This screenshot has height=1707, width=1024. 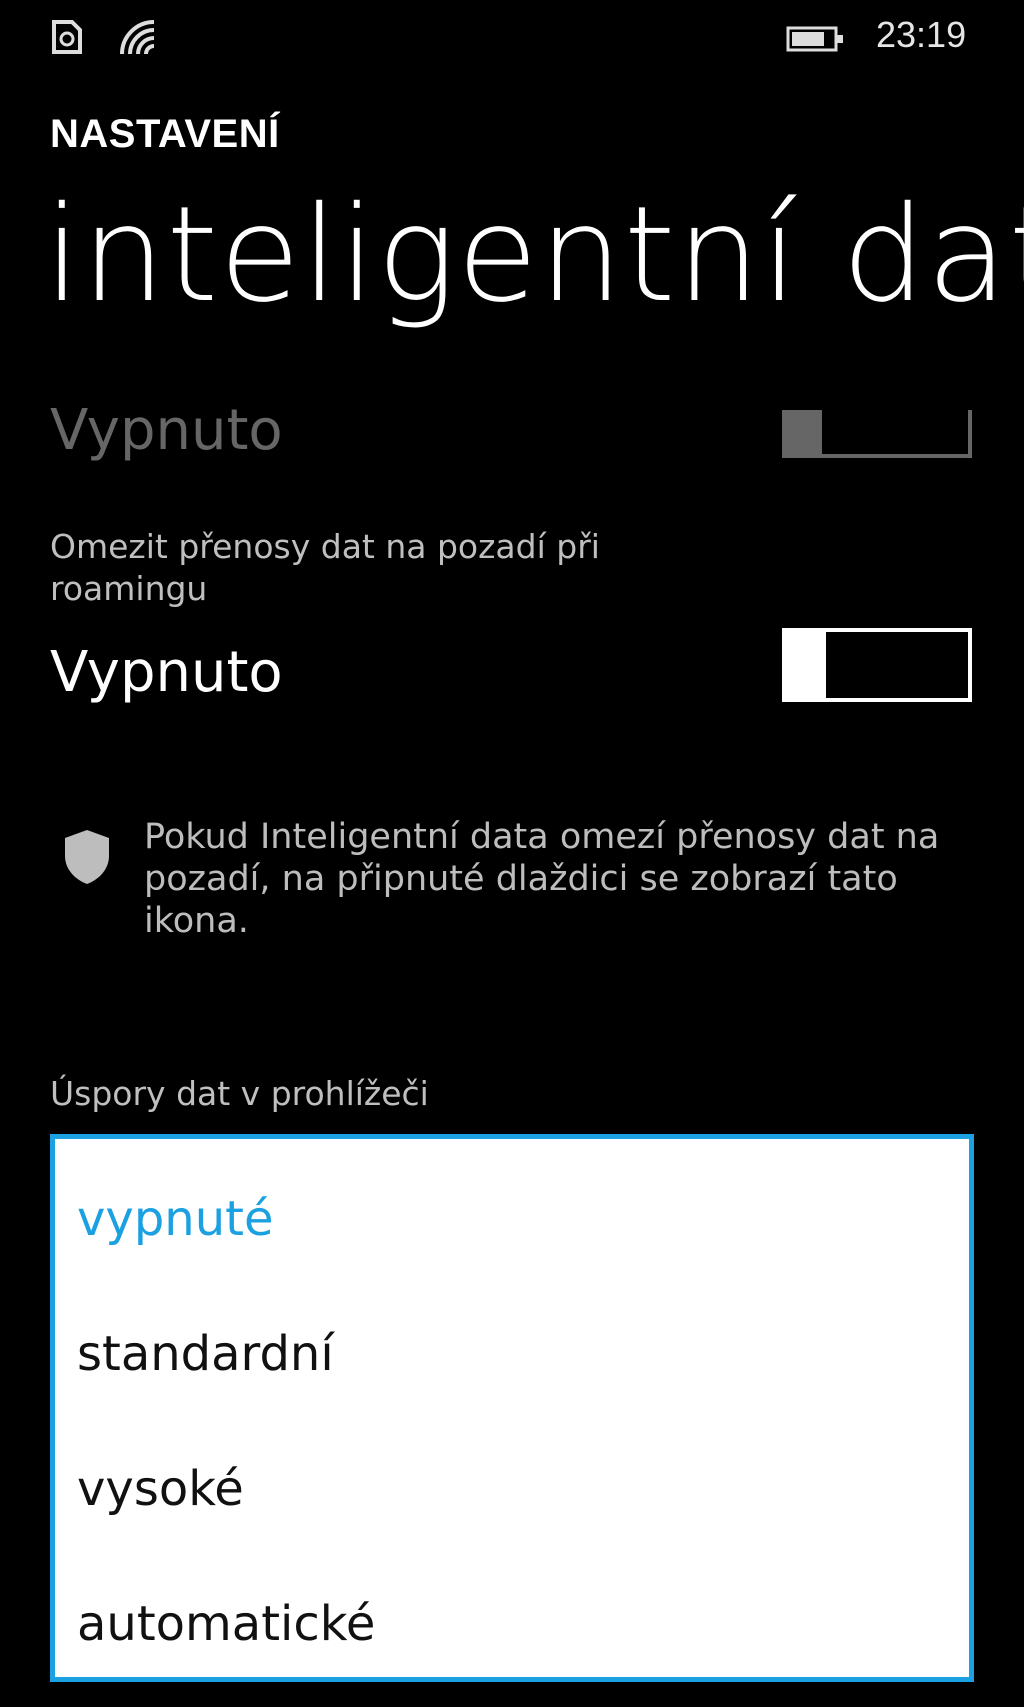 I want to click on option-vypnute: vypnuté, so click(x=175, y=1219).